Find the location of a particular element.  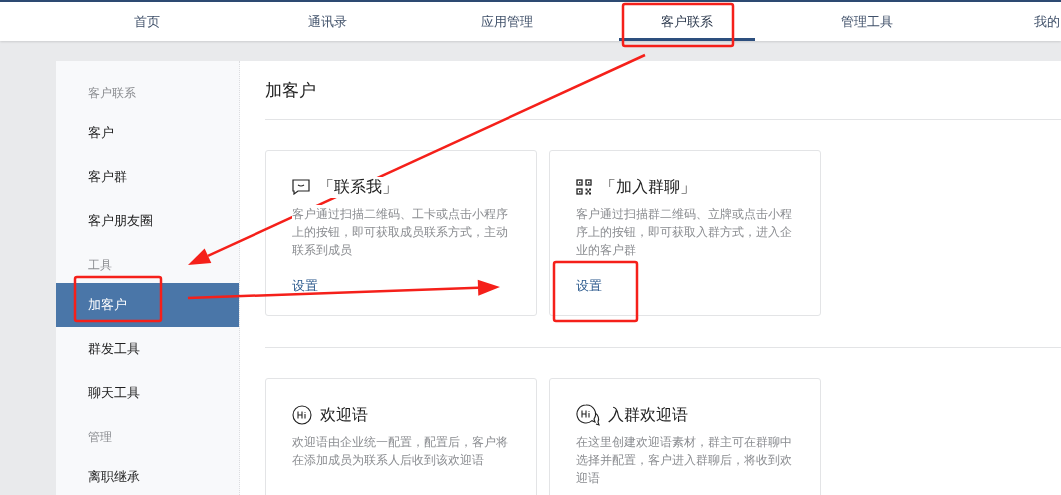

card-title: 欢迎语 is located at coordinates (344, 415).